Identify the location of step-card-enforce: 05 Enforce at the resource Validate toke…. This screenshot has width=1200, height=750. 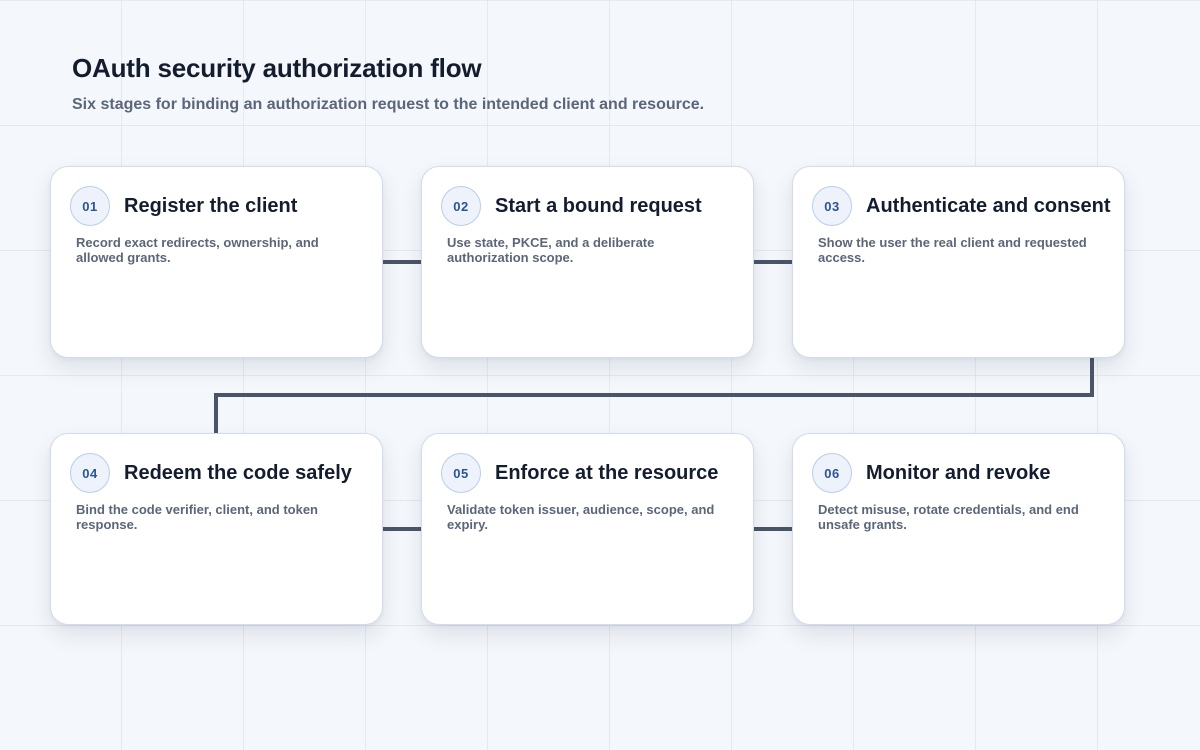
(587, 529).